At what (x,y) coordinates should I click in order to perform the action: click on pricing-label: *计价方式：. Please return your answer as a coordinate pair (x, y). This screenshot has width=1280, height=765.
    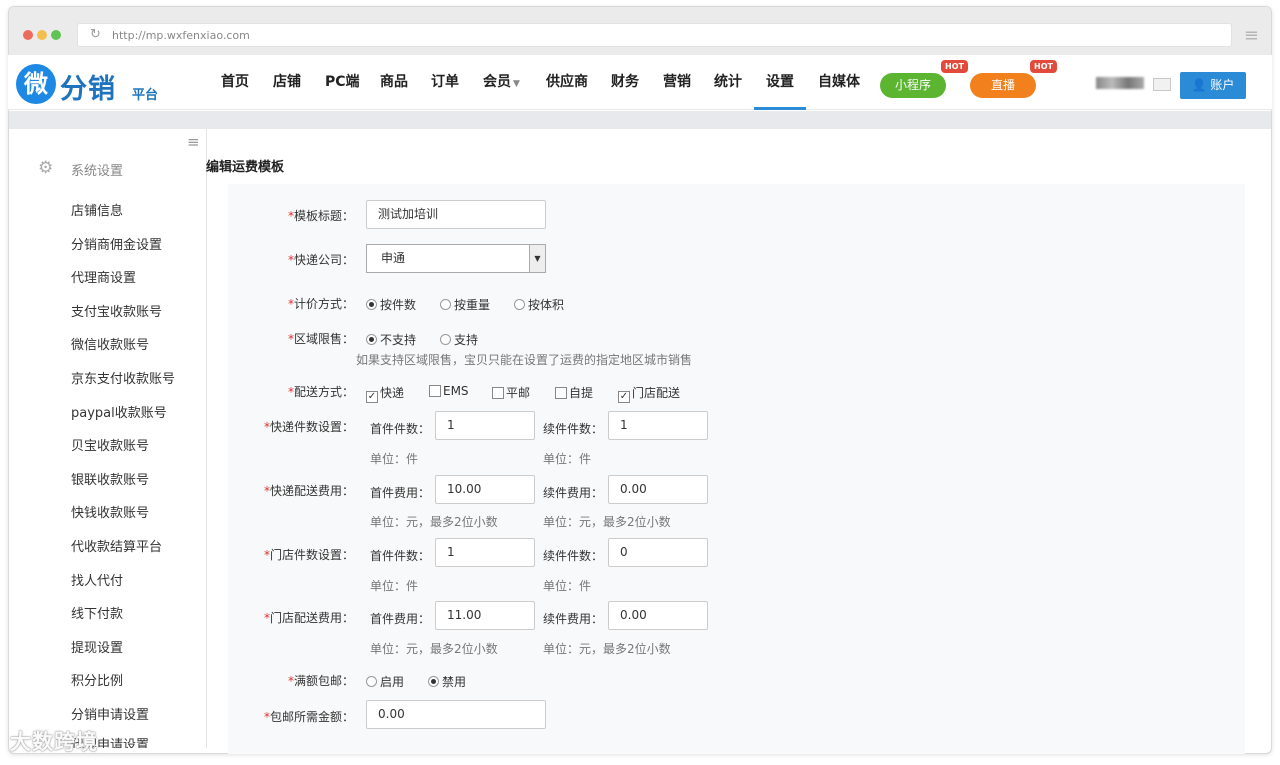
    Looking at the image, I should click on (320, 304).